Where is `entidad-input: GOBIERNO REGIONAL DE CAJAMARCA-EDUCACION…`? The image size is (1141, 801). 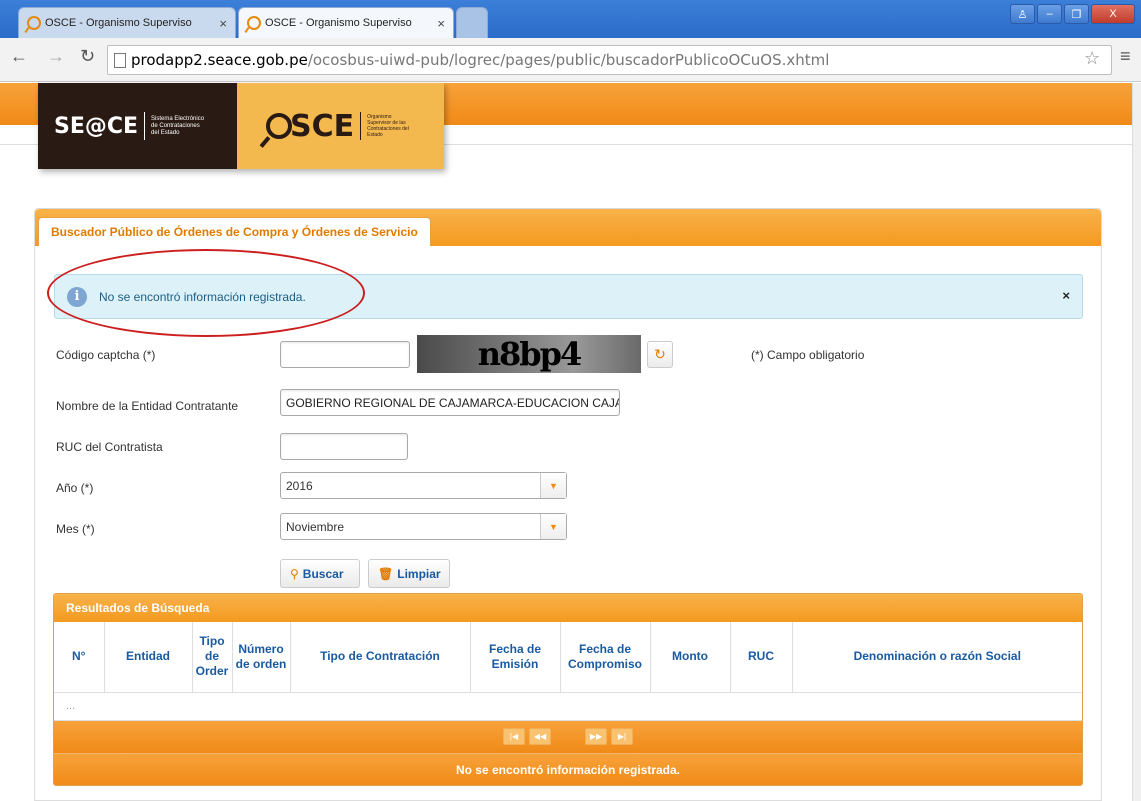
entidad-input: GOBIERNO REGIONAL DE CAJAMARCA-EDUCACION… is located at coordinates (450, 402).